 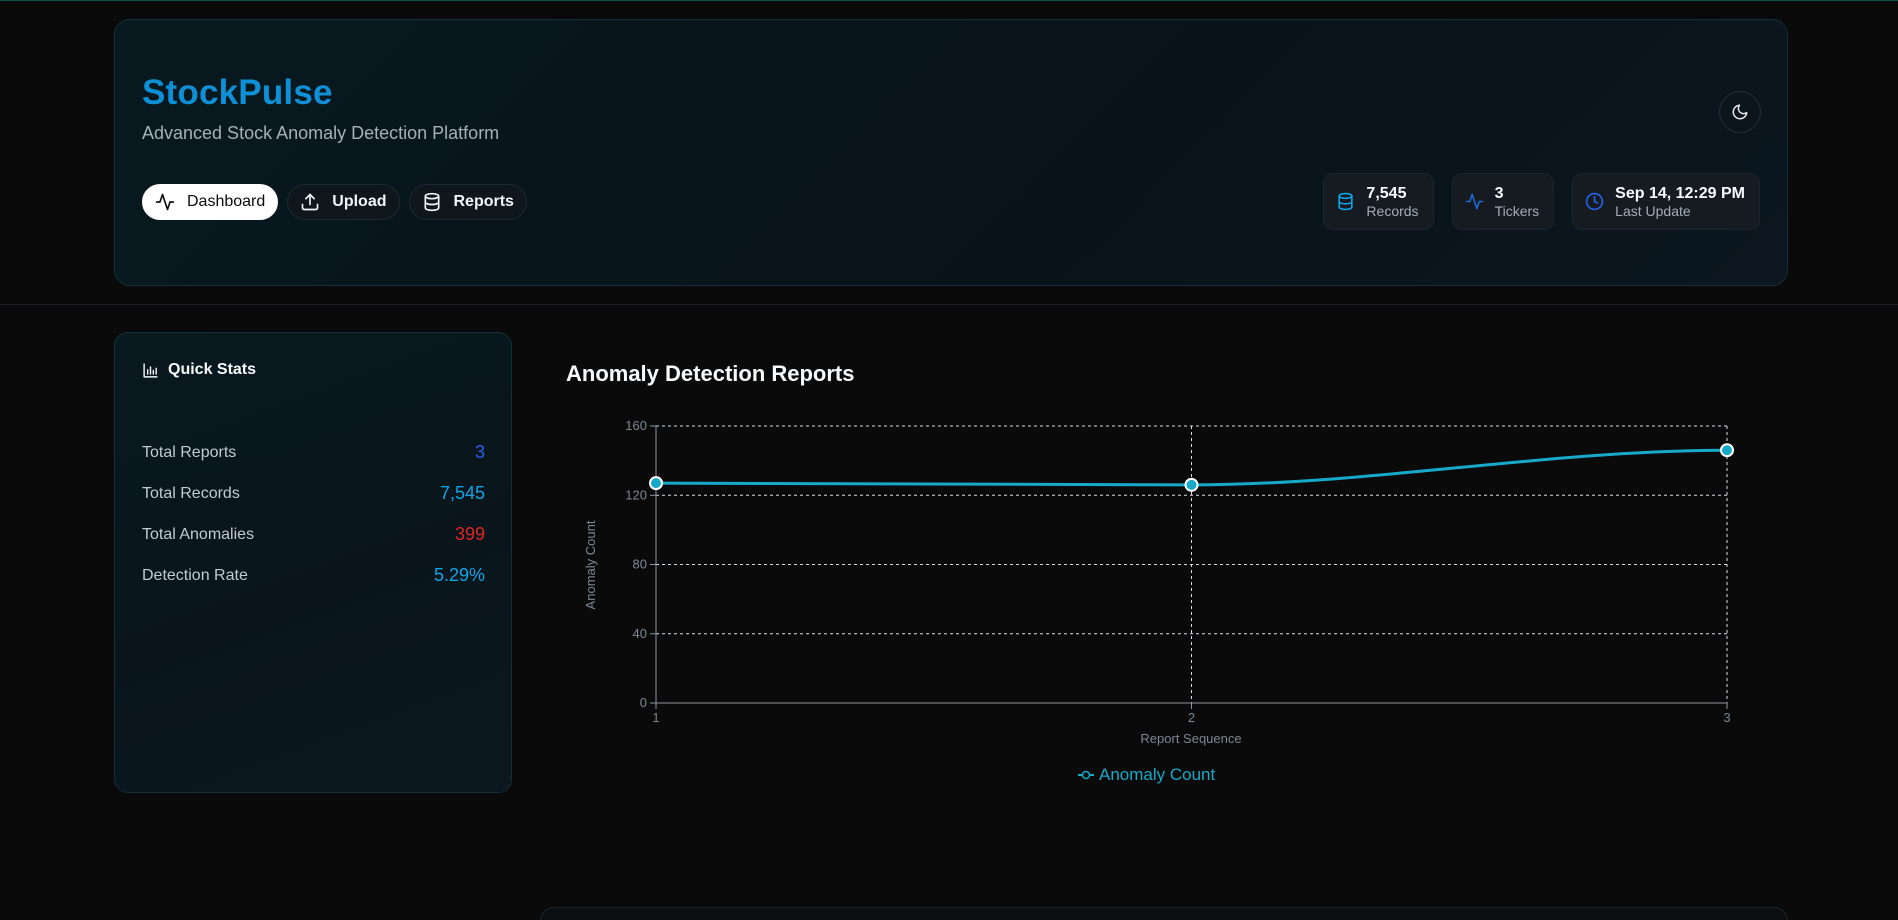 What do you see at coordinates (640, 564) in the screenshot?
I see `y-tick-label: 80` at bounding box center [640, 564].